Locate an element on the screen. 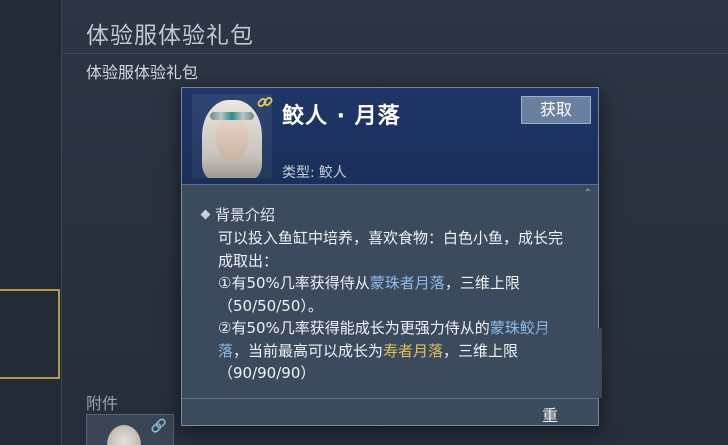  desc-option-1-highlight: 蒙珠者月落 is located at coordinates (407, 283).